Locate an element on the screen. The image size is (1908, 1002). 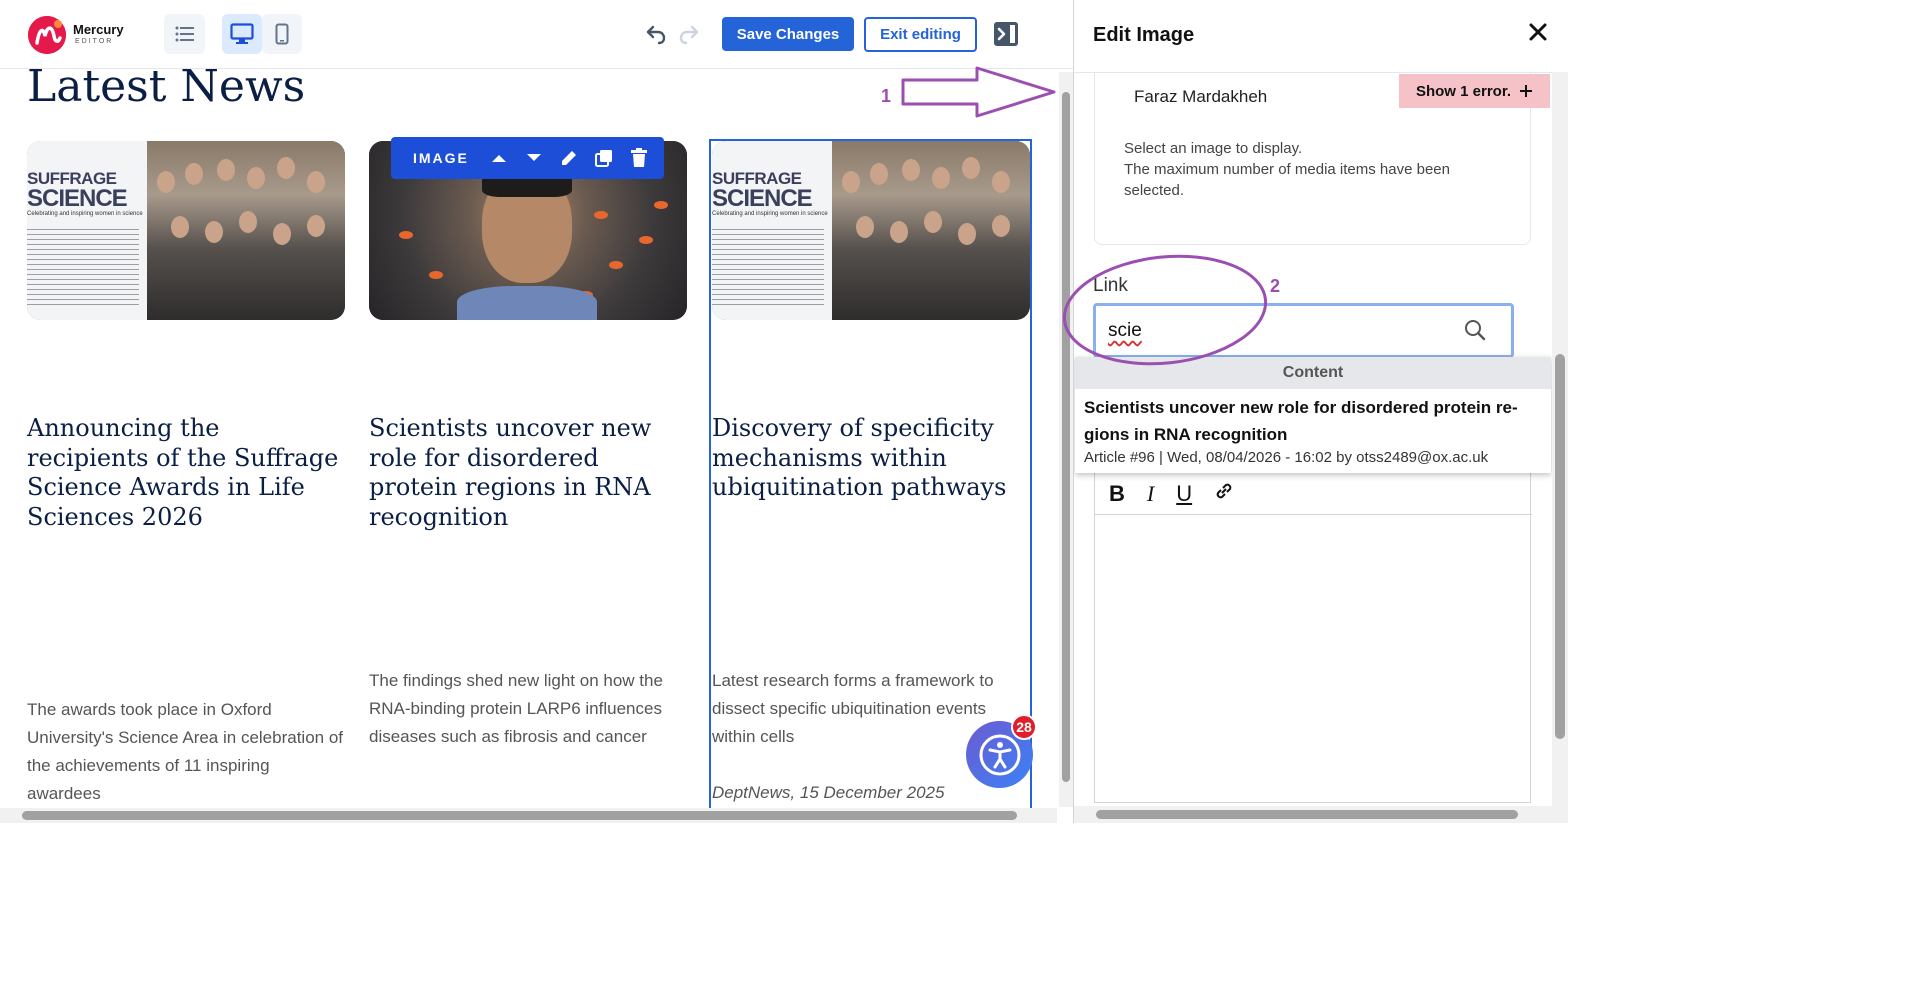
list-icon is located at coordinates (184, 34).